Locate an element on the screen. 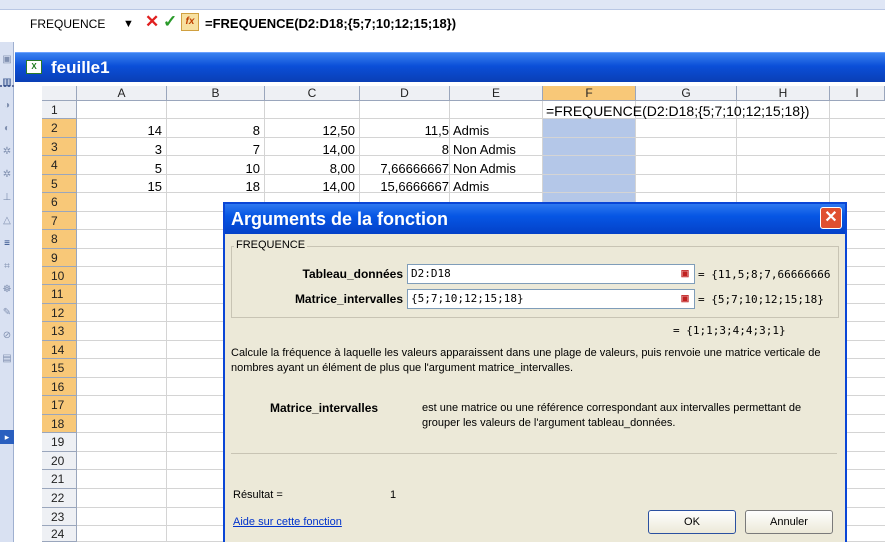 The width and height of the screenshot is (885, 542). cell-C2: 12,50 is located at coordinates (310, 131).